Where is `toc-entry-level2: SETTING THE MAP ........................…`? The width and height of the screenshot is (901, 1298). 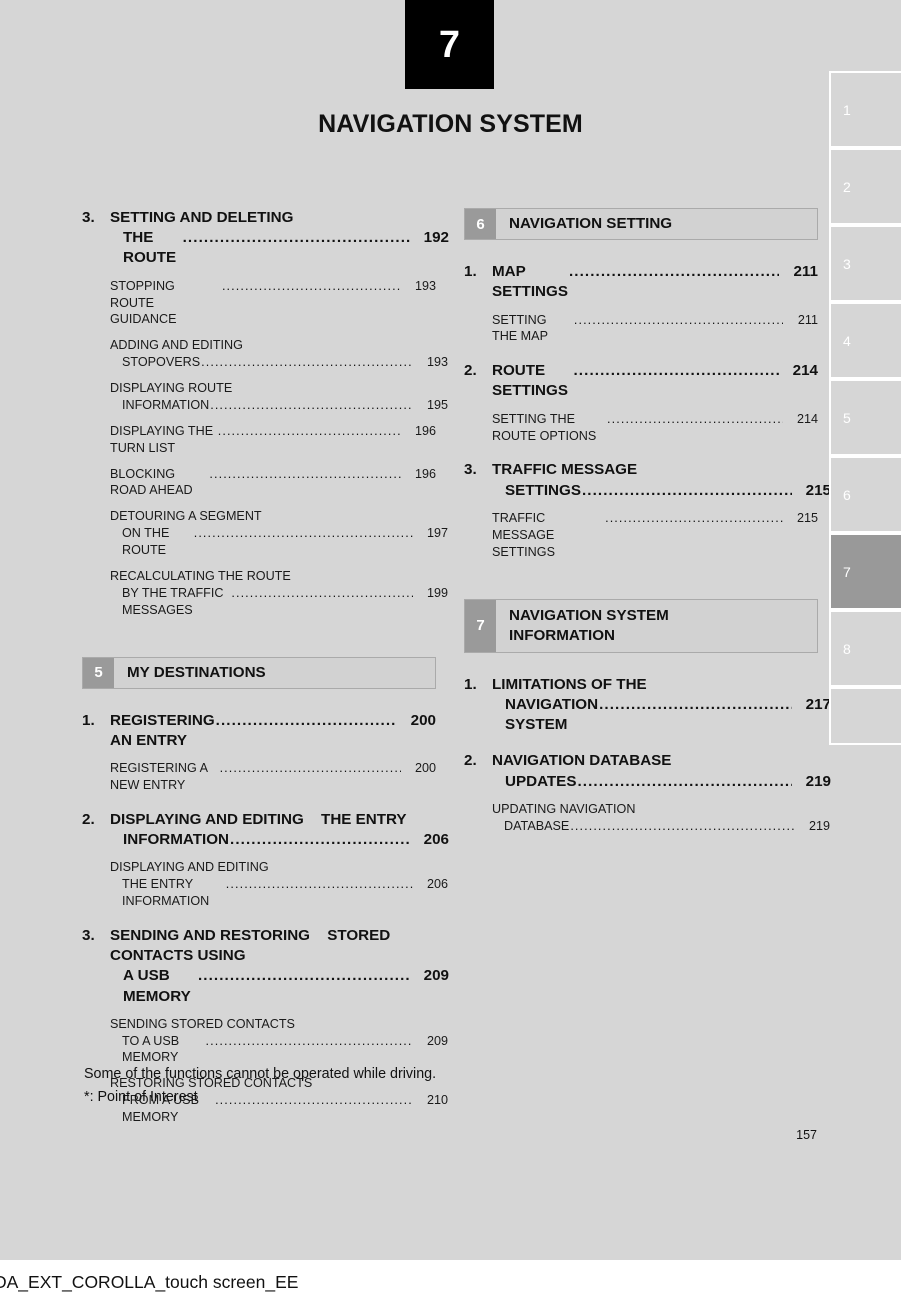
toc-entry-level2: SETTING THE MAP ........................… is located at coordinates (655, 329).